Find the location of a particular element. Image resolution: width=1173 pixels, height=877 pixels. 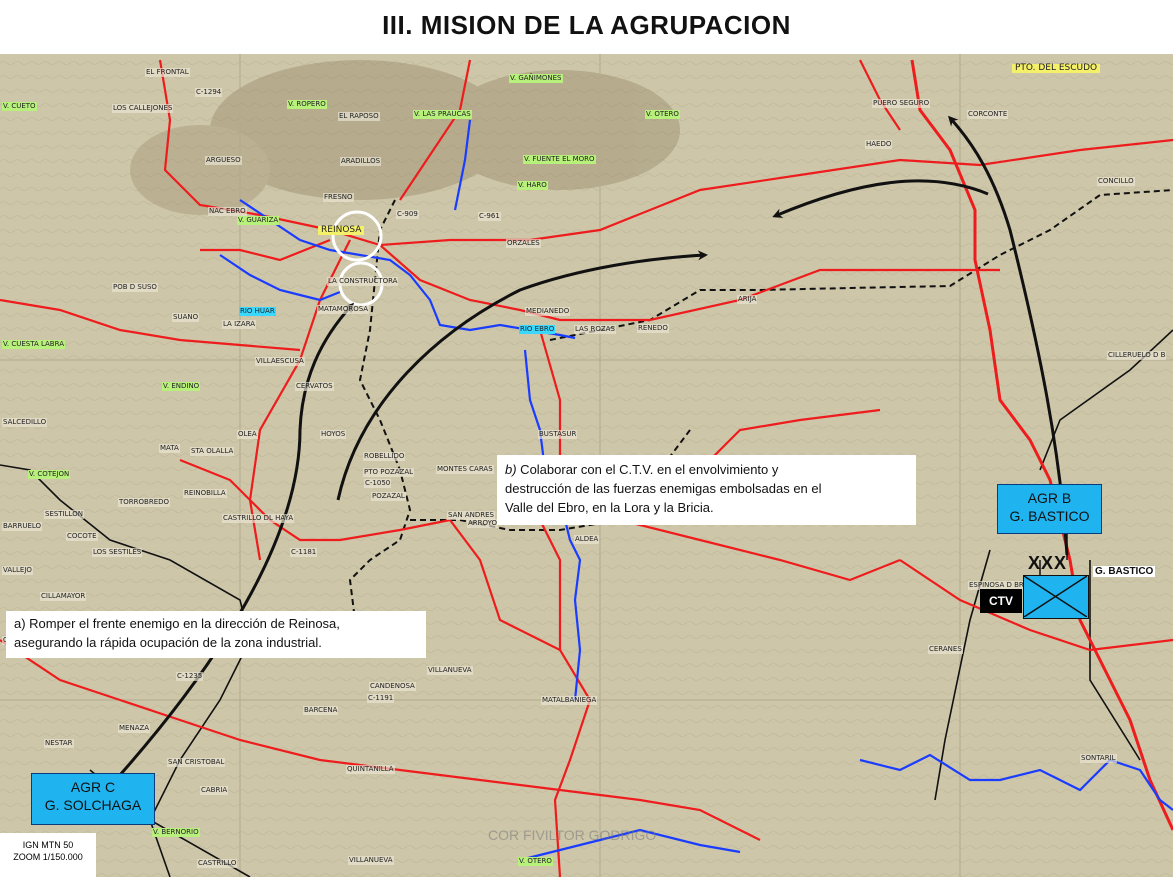

place-label: ROBELLIDO is located at coordinates (384, 456).